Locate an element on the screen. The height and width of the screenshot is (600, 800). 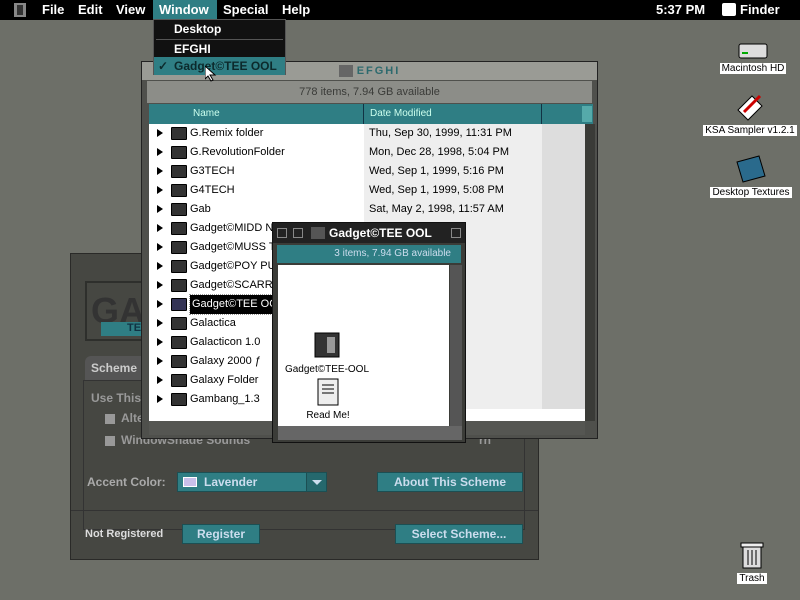
file-name: Galaxy 2000 ƒ is located at coordinates (225, 361).